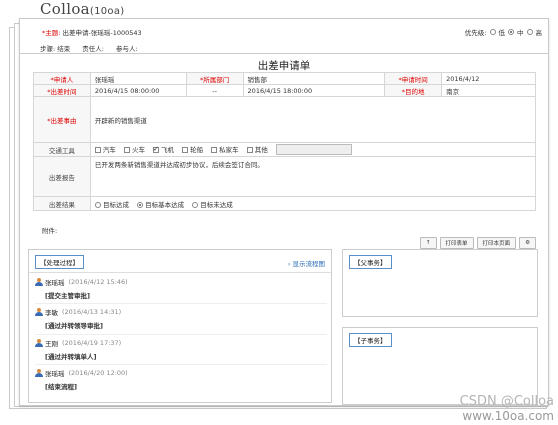  Describe the element at coordinates (92, 343) in the screenshot. I see `entry-time: (2016/4/19 17:37)` at that location.